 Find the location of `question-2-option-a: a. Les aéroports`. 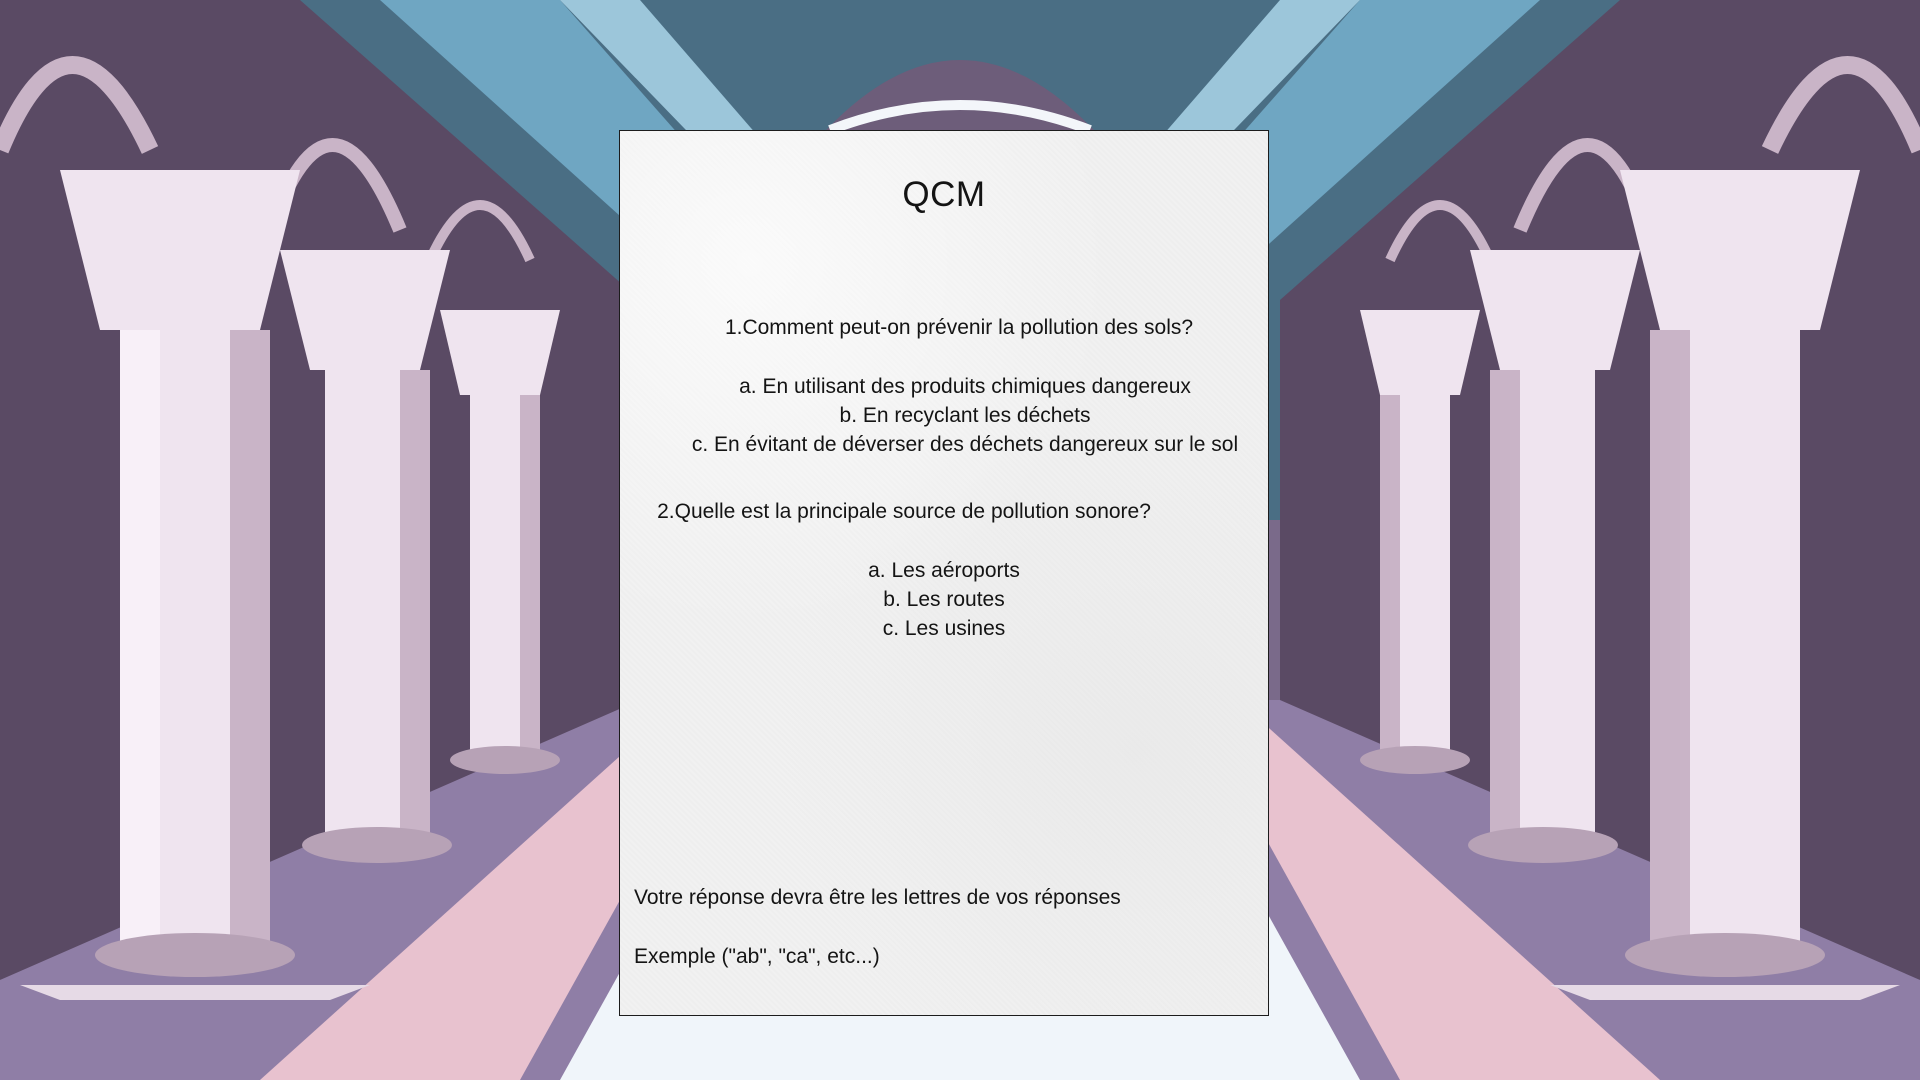

question-2-option-a: a. Les aéroports is located at coordinates (944, 570).